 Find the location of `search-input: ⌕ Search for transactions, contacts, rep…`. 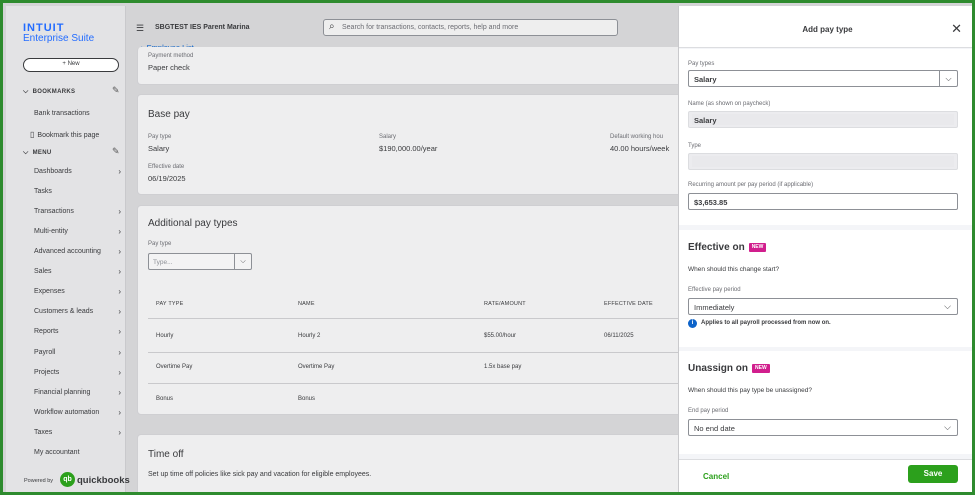

search-input: ⌕ Search for transactions, contacts, rep… is located at coordinates (470, 27).